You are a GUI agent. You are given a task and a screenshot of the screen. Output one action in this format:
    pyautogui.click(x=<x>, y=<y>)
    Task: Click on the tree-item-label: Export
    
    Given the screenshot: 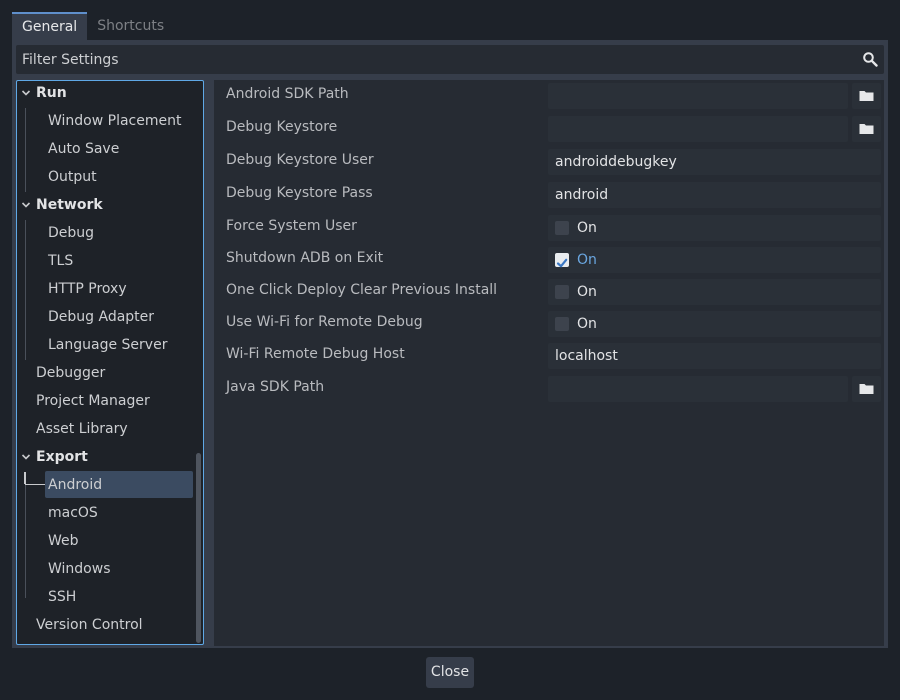 What is the action you would take?
    pyautogui.click(x=62, y=457)
    